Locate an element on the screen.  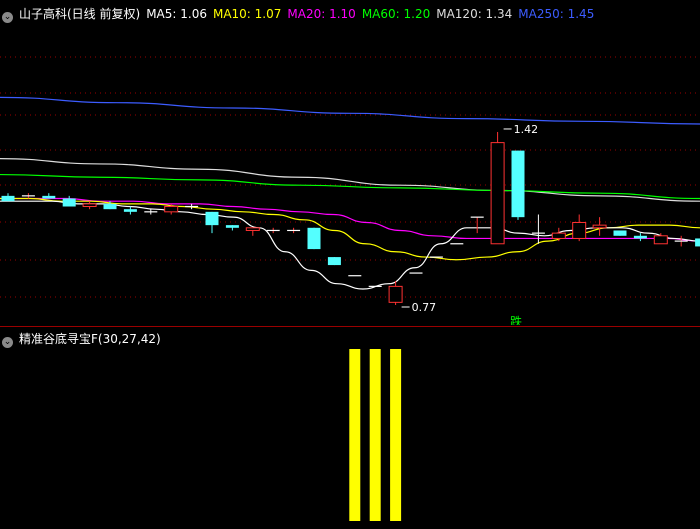
ma250-label: MA250: 1.45 is located at coordinates (556, 14).